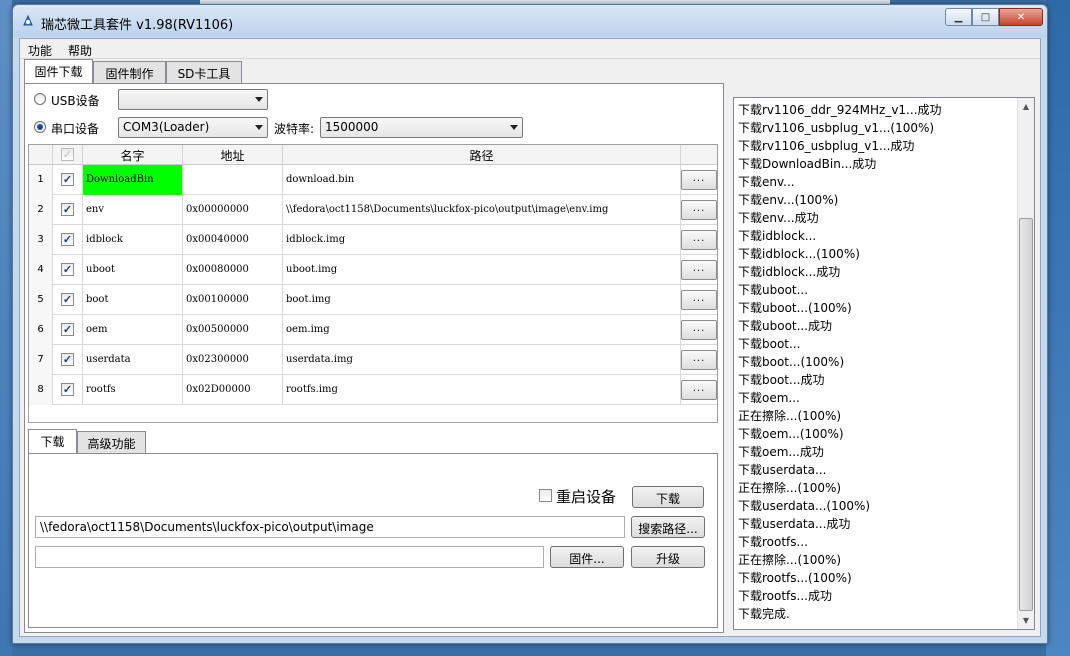 The width and height of the screenshot is (1070, 656). Describe the element at coordinates (482, 390) in the screenshot. I see `row-path: rootfs.img` at that location.